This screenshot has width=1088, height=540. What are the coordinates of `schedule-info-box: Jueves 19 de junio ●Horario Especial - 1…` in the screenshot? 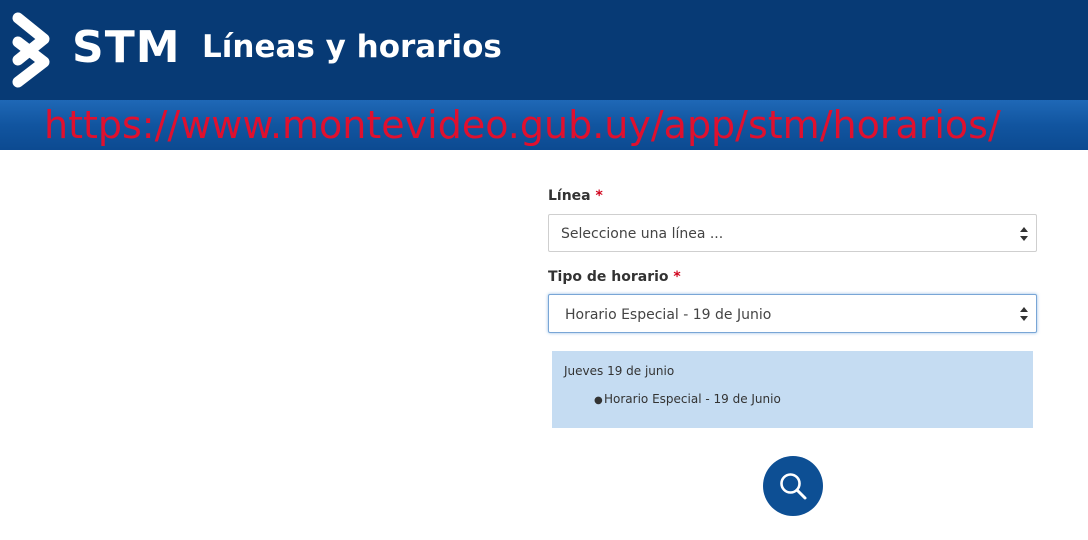 It's located at (792, 389).